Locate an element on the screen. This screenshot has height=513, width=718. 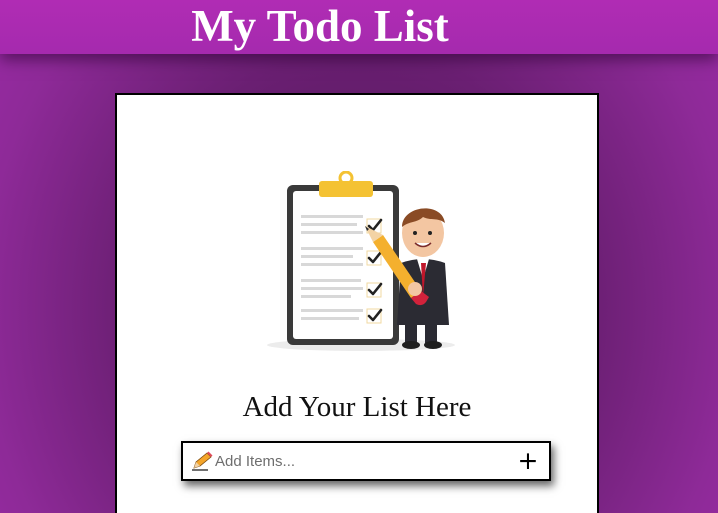
header-bar: My Todo List is located at coordinates (359, 27).